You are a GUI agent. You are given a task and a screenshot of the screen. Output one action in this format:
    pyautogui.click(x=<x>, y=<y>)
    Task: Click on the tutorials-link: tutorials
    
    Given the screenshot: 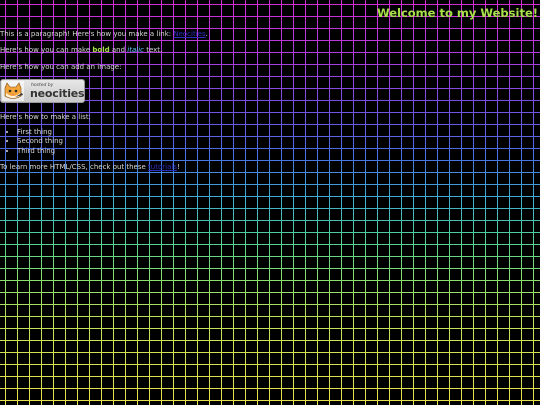 What is the action you would take?
    pyautogui.click(x=162, y=167)
    